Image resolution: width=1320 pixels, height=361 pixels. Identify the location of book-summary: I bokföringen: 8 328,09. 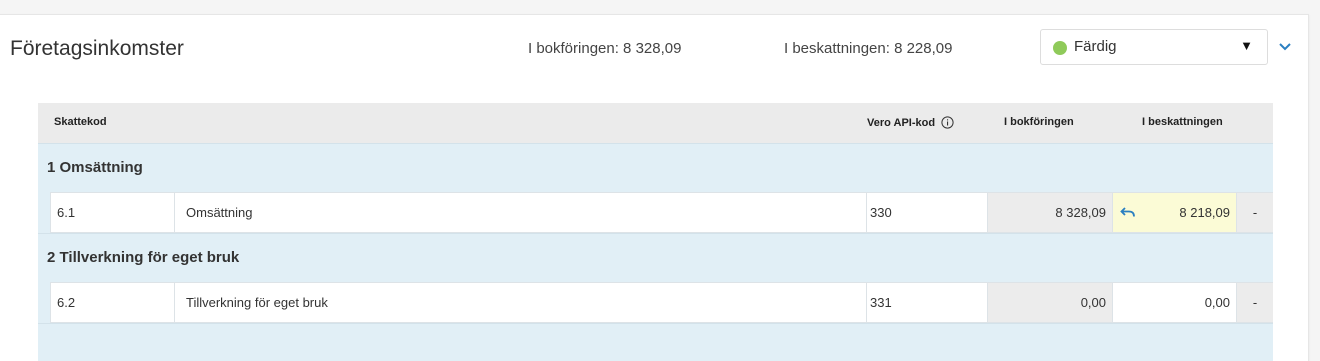
(605, 48).